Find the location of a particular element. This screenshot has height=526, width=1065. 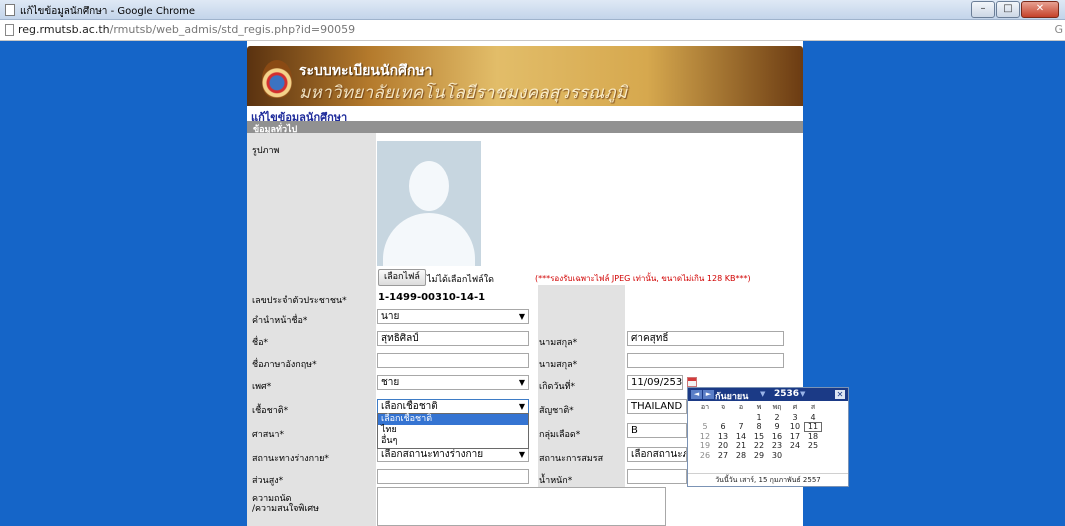

calendar-day: 25 is located at coordinates (813, 446).